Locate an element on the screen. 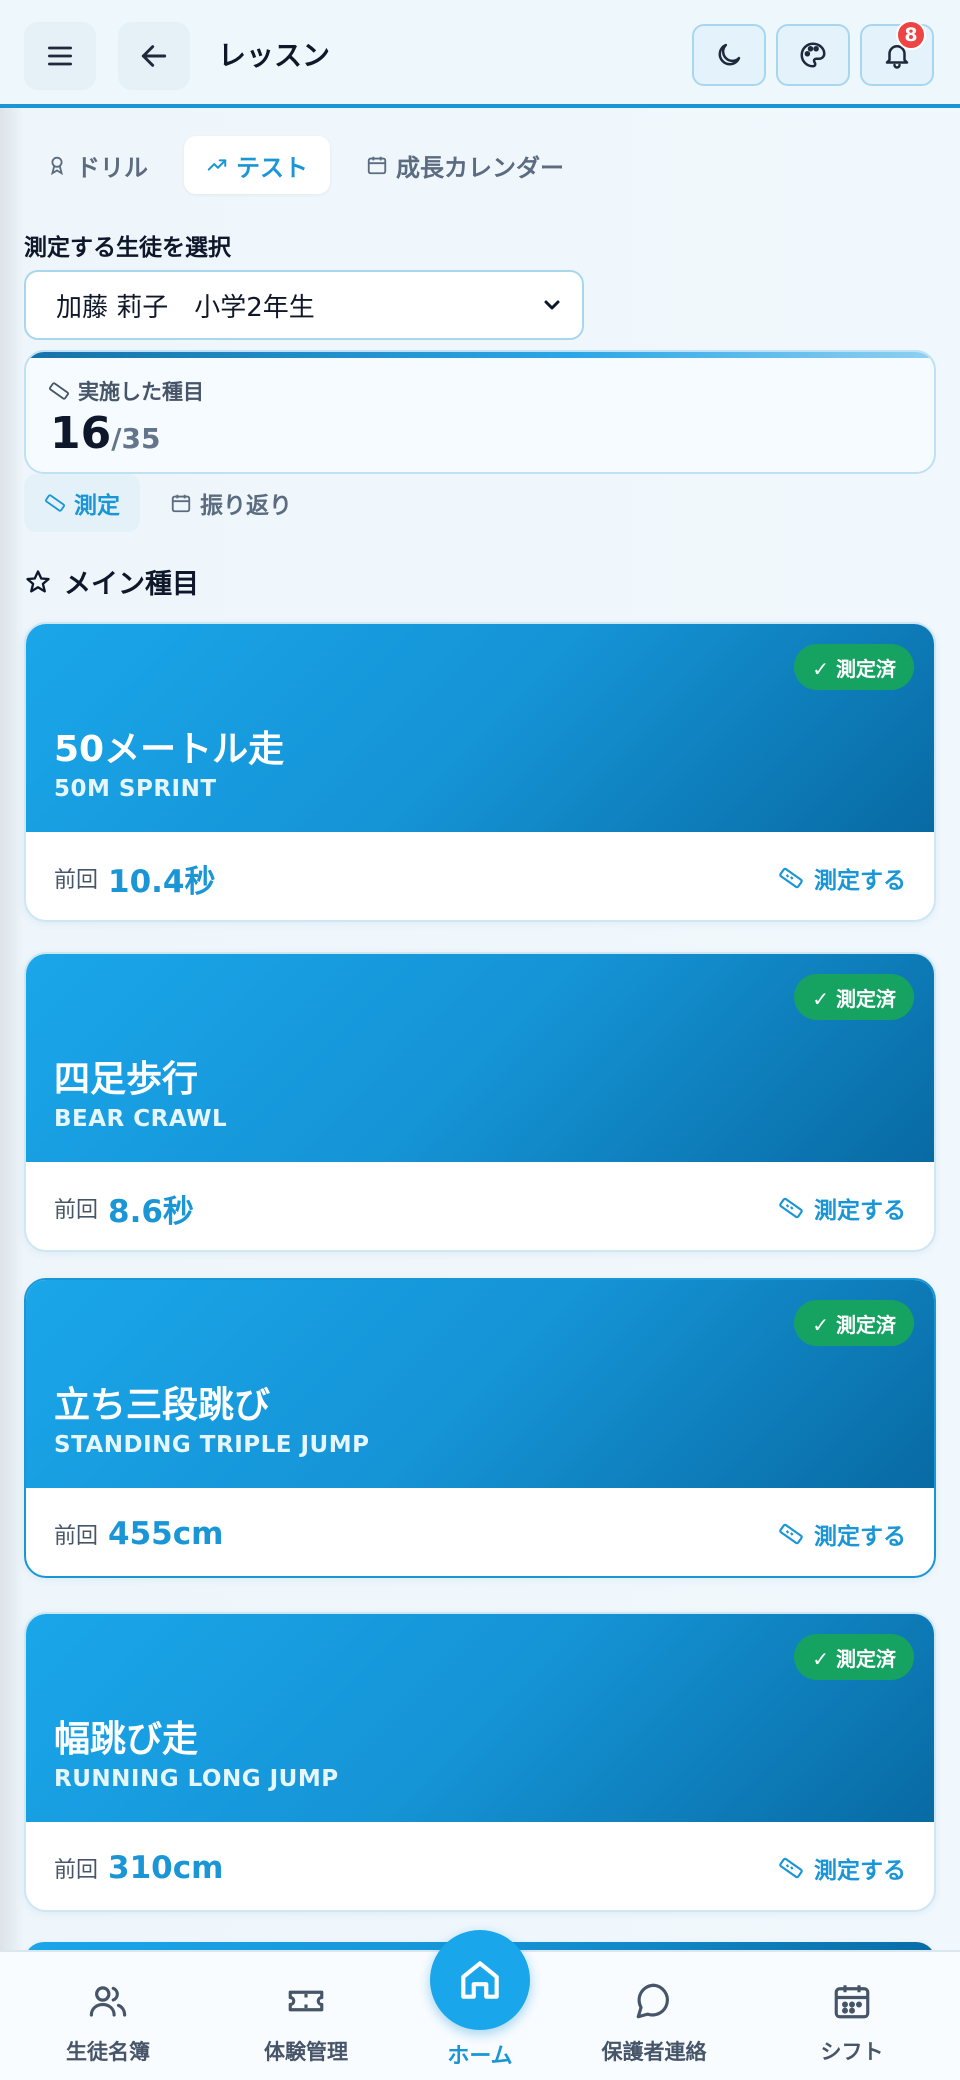  stats-label: 実施した種目 is located at coordinates (126, 391).